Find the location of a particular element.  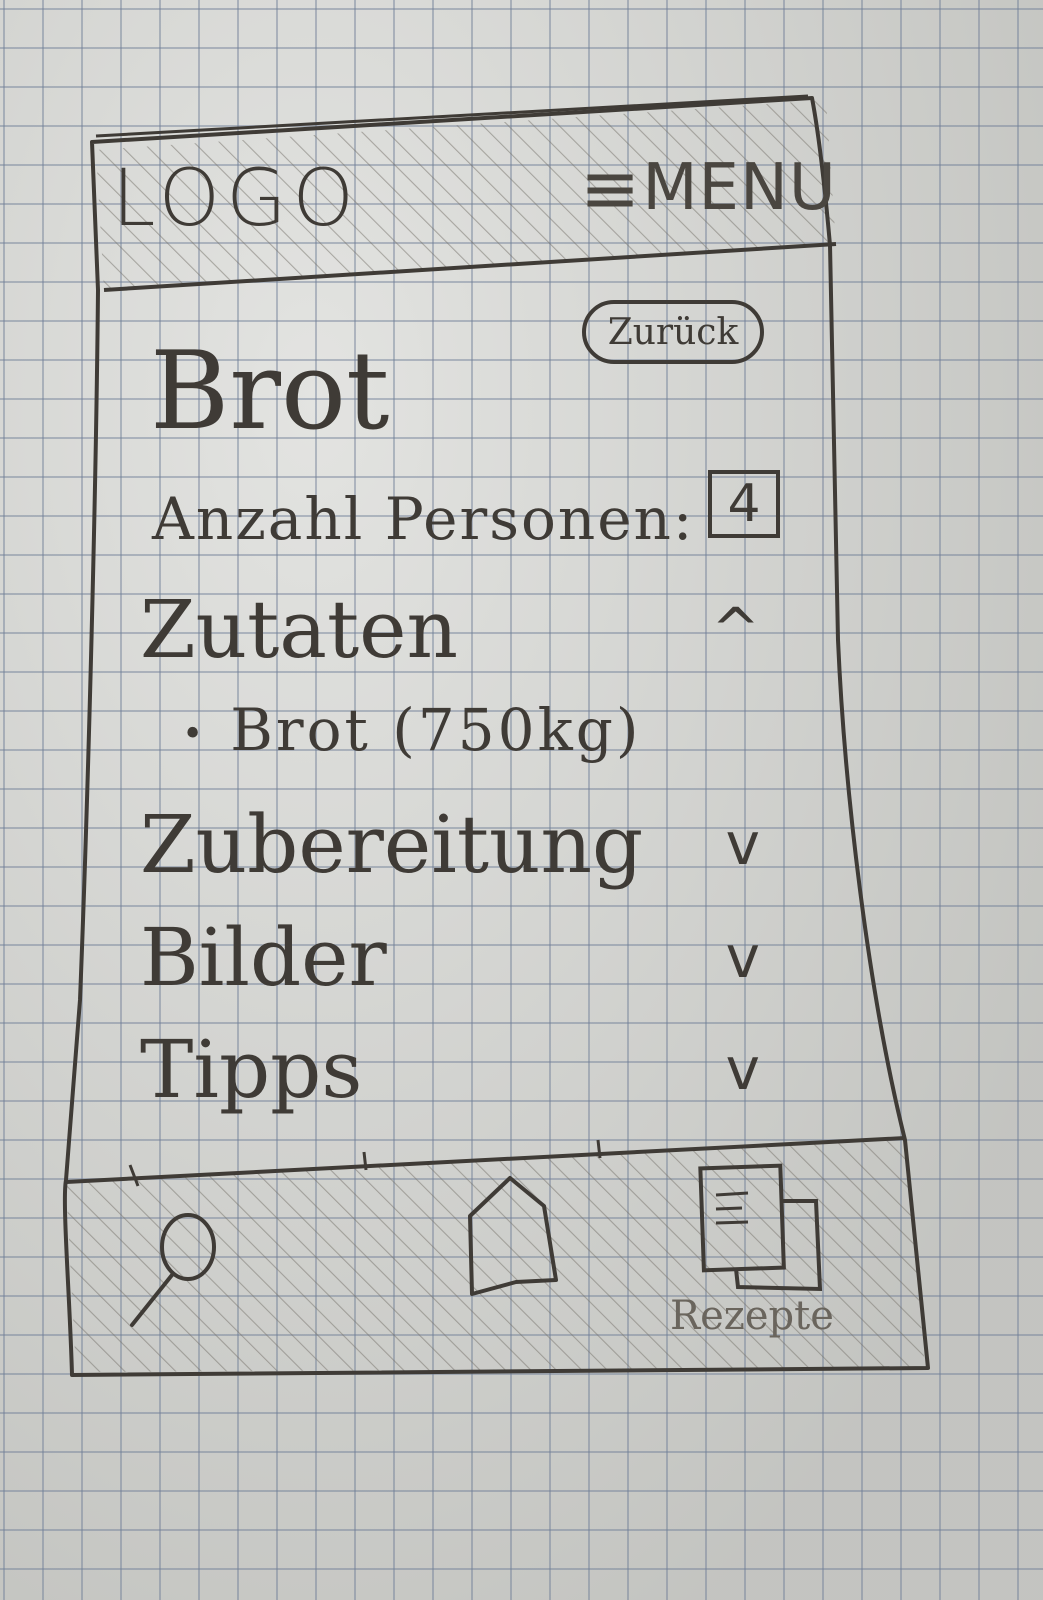

nav-search-button is located at coordinates (175, 1270).